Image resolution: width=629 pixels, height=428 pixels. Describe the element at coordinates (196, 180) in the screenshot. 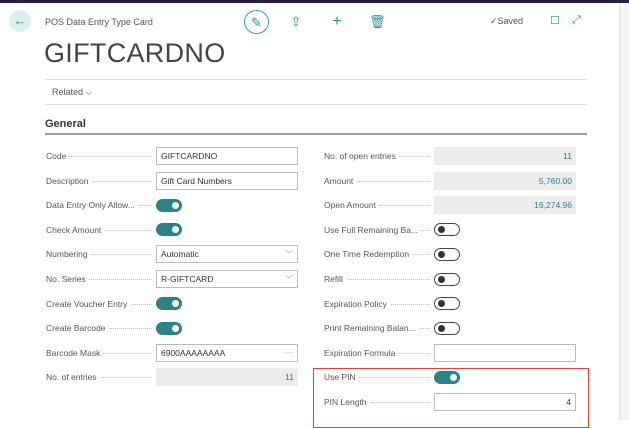

I see `input-value: Gift Card Numbers` at that location.